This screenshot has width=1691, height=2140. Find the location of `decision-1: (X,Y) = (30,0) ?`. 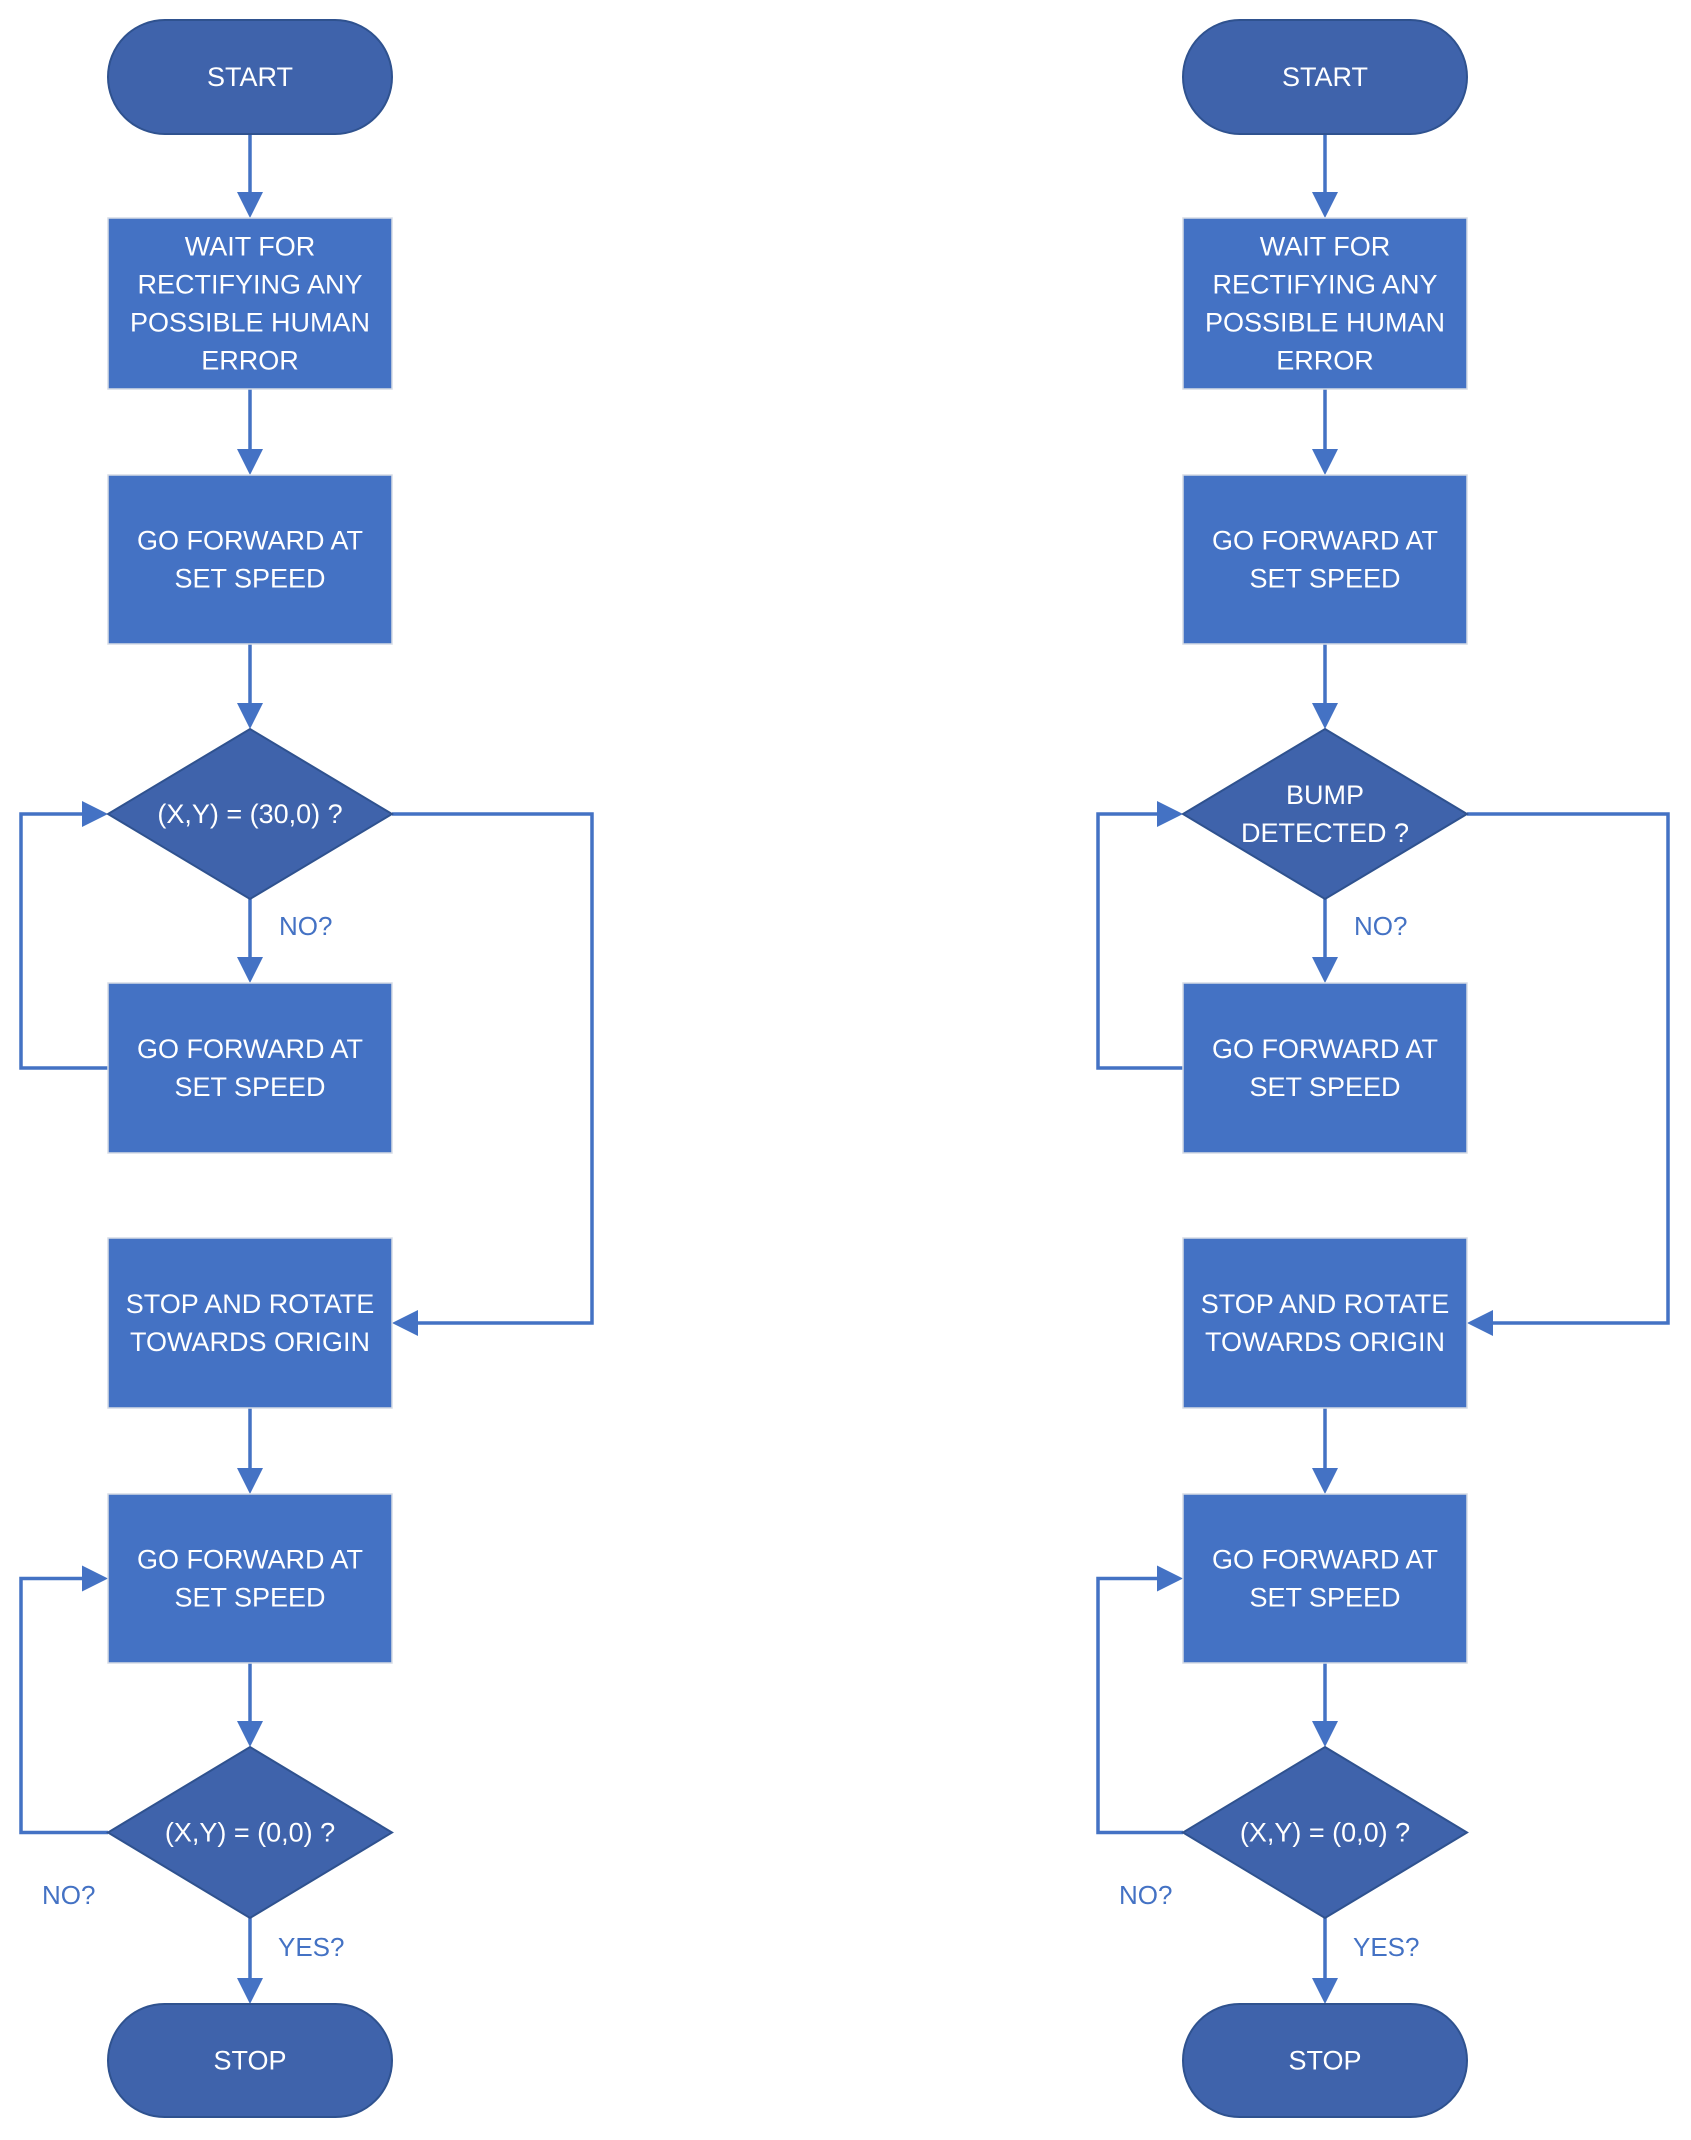

decision-1: (X,Y) = (30,0) ? is located at coordinates (250, 814).